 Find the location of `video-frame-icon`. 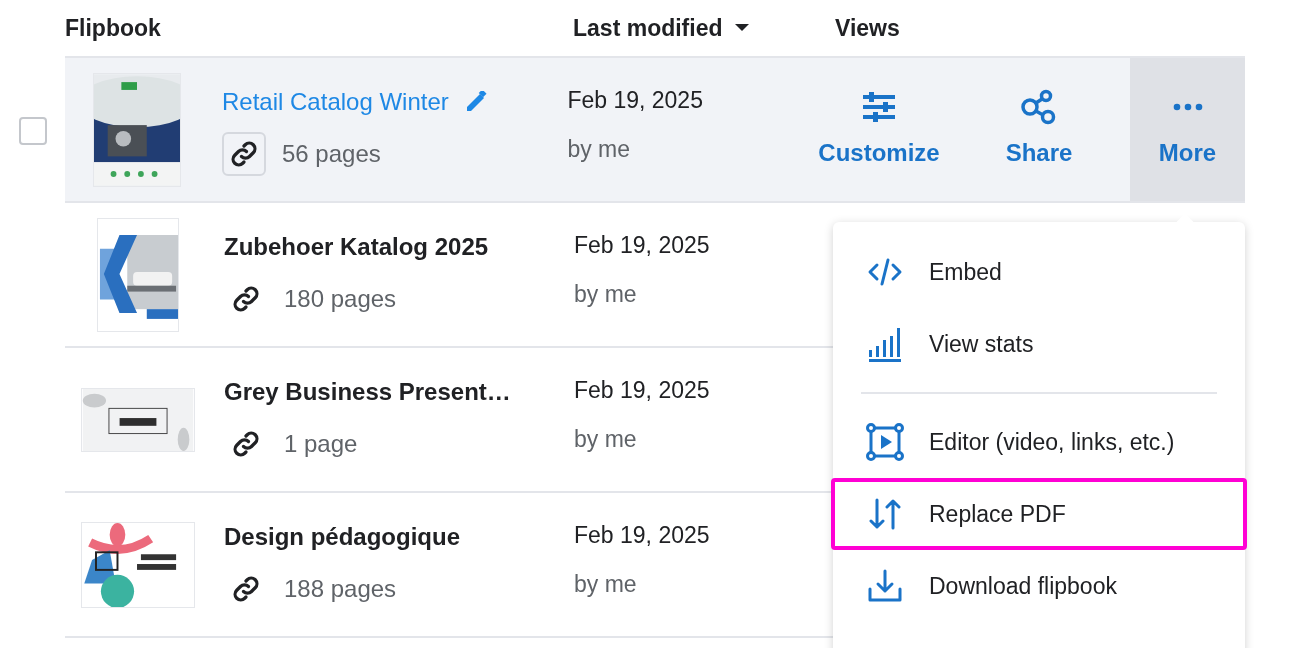

video-frame-icon is located at coordinates (885, 442).